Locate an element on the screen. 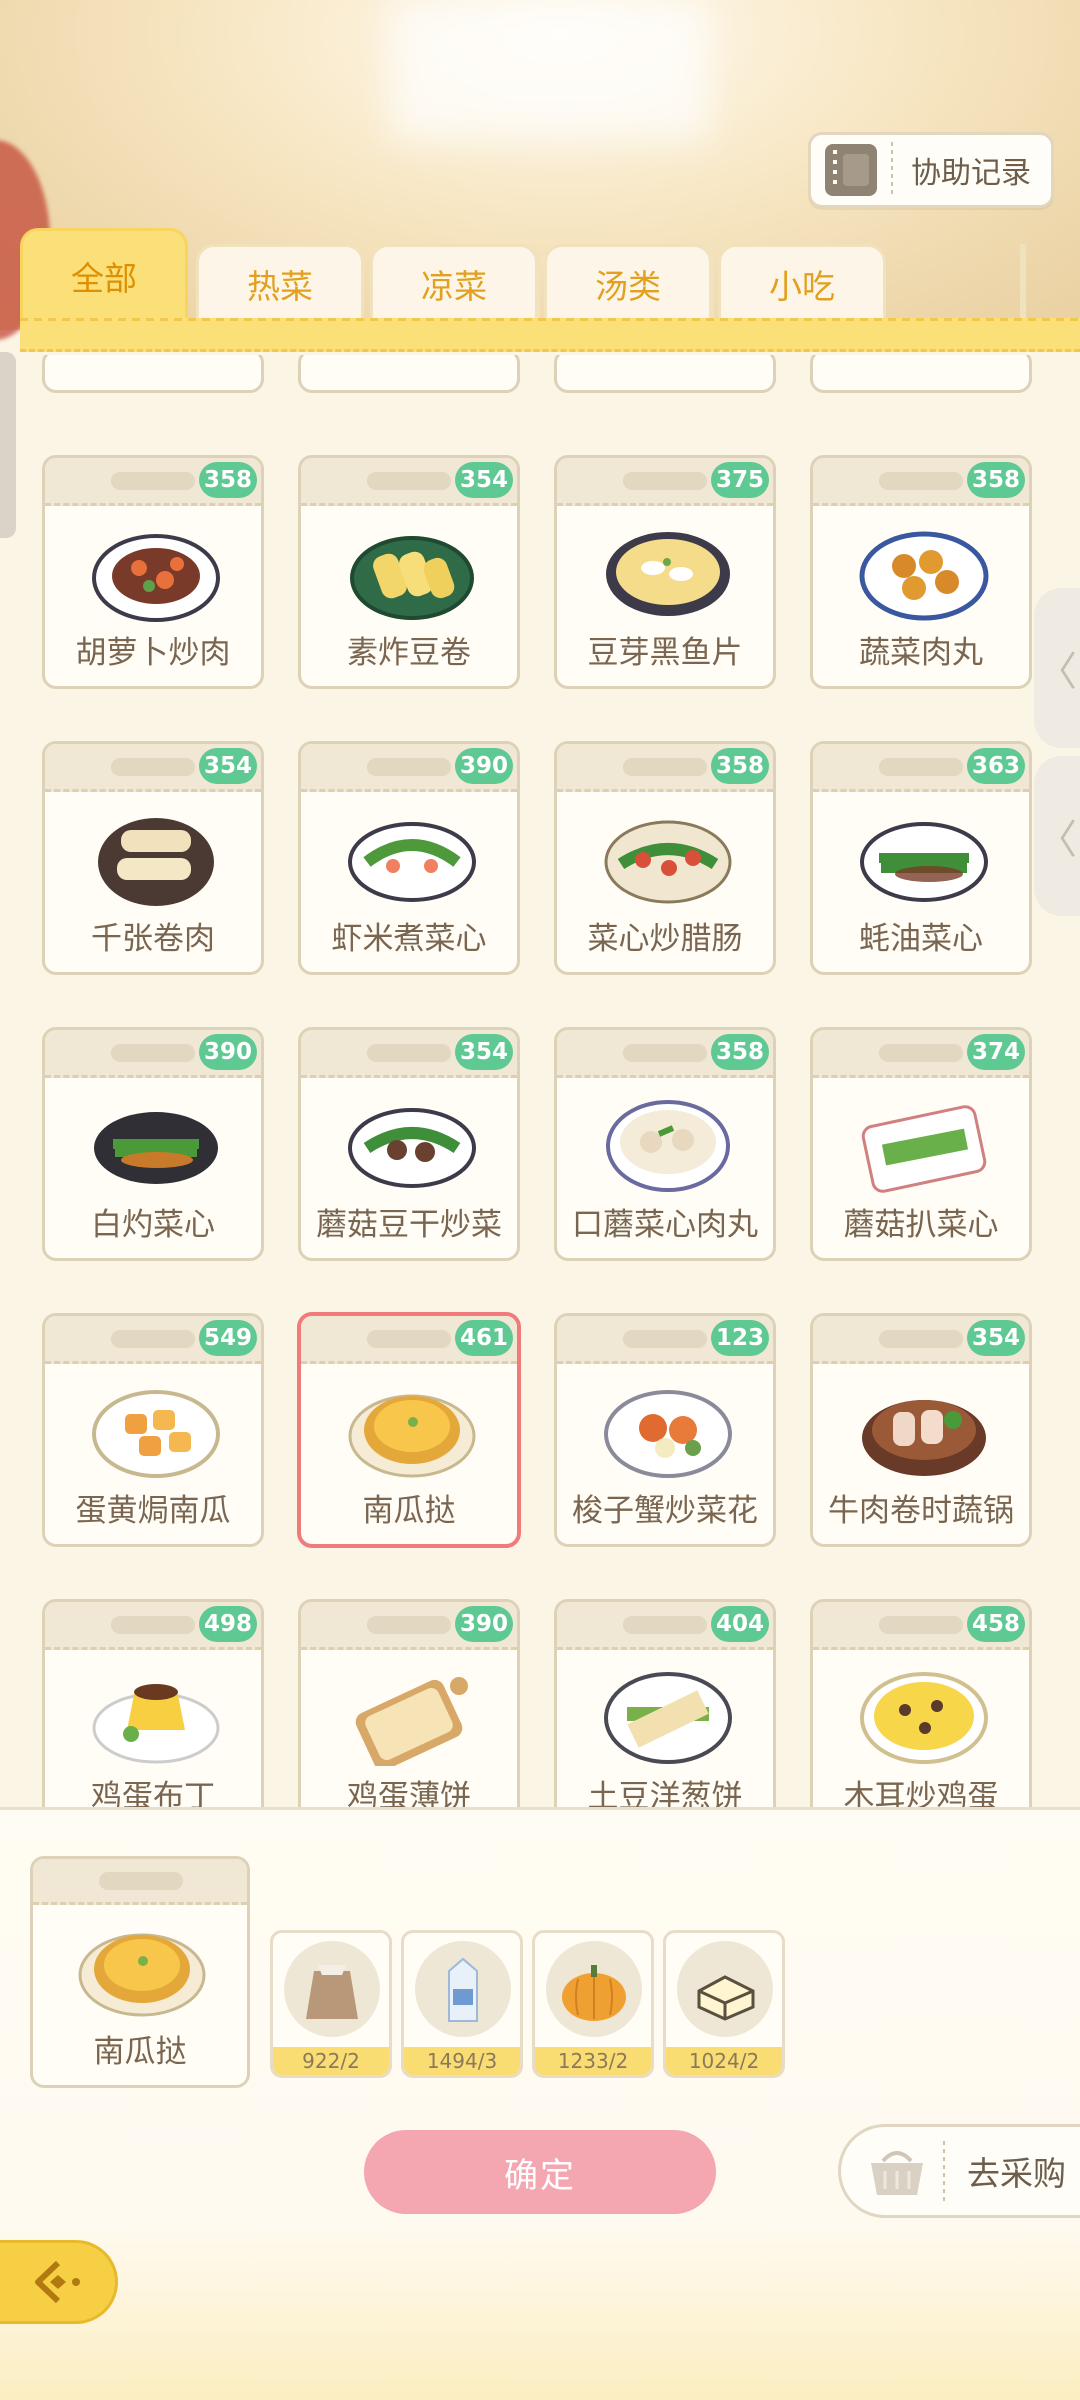  ingredient-count: 1494/3 is located at coordinates (462, 2061).